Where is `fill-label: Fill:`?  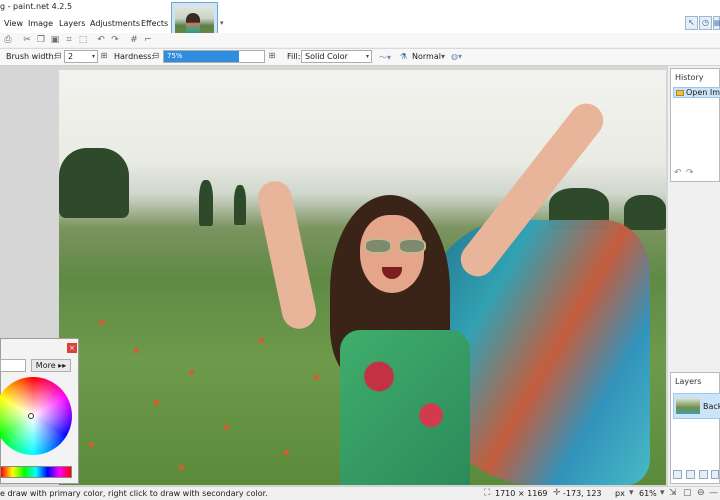
fill-label: Fill: is located at coordinates (294, 56).